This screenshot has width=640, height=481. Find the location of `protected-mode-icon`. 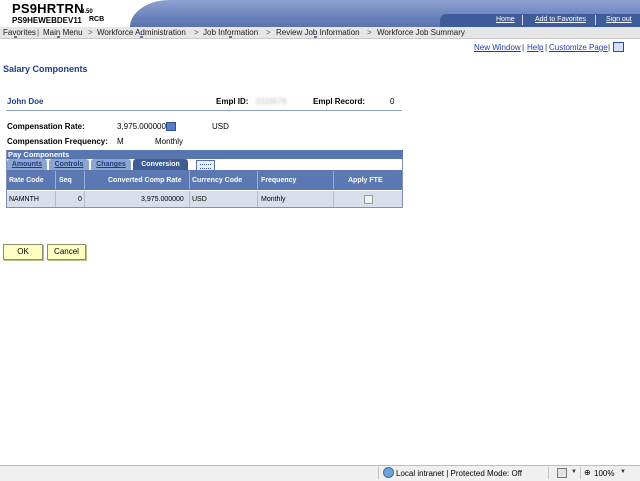

protected-mode-icon is located at coordinates (562, 473).